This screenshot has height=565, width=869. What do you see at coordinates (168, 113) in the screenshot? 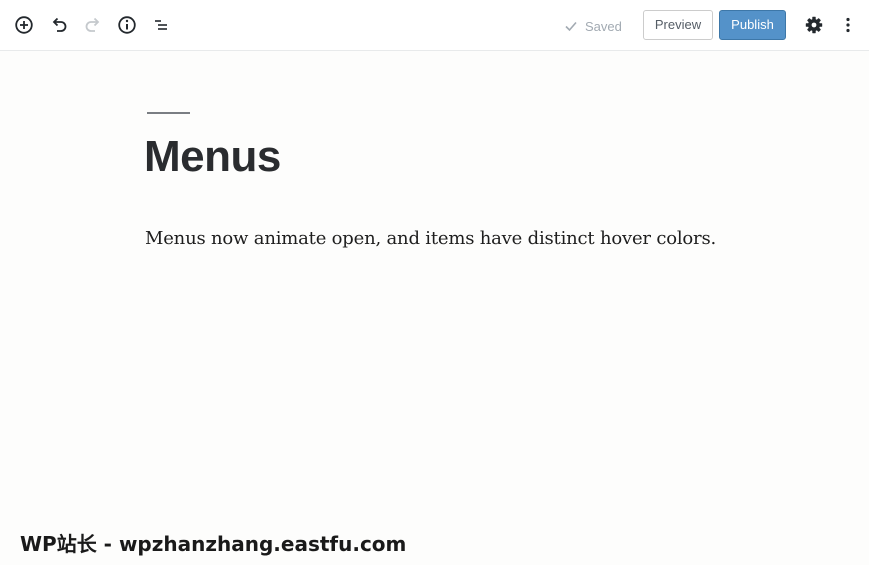
I see `title-separator` at bounding box center [168, 113].